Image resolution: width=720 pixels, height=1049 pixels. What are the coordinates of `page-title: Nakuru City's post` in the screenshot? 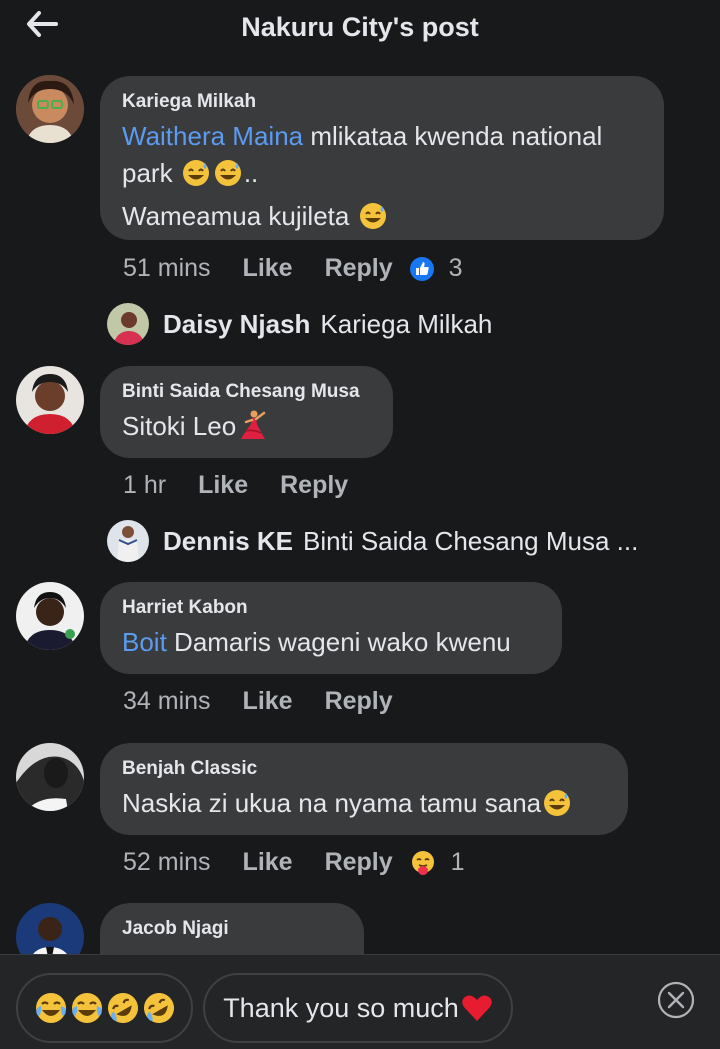 It's located at (360, 27).